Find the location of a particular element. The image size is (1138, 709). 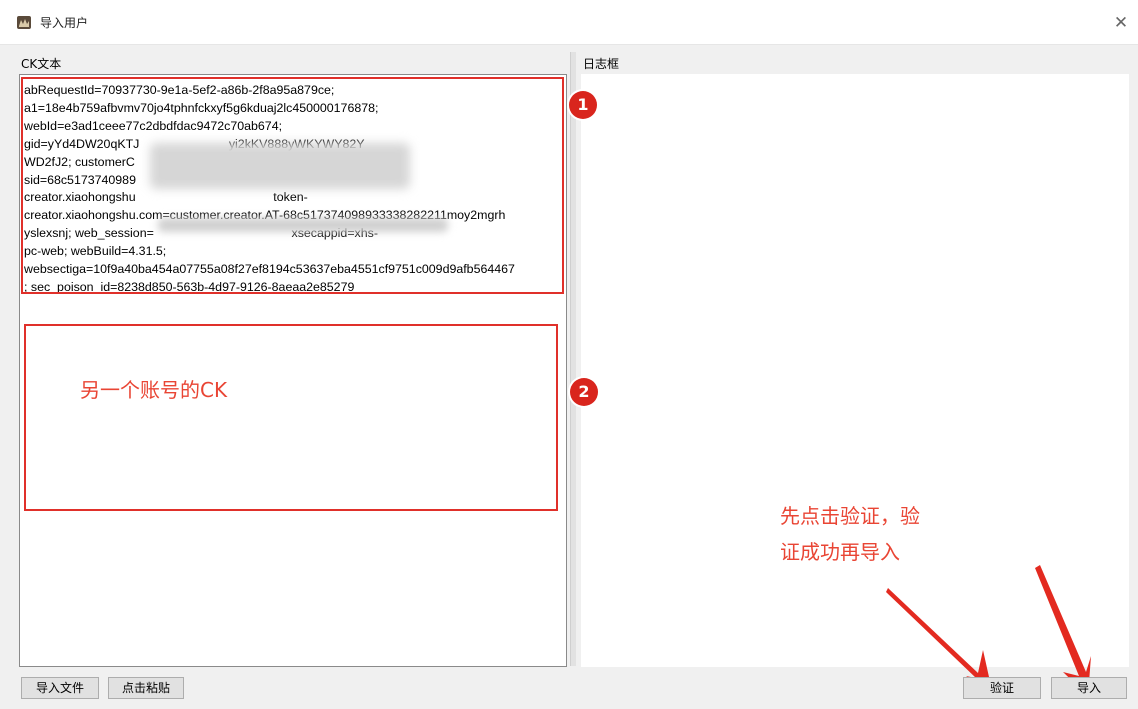

step-badge-1: 1 is located at coordinates (583, 105).